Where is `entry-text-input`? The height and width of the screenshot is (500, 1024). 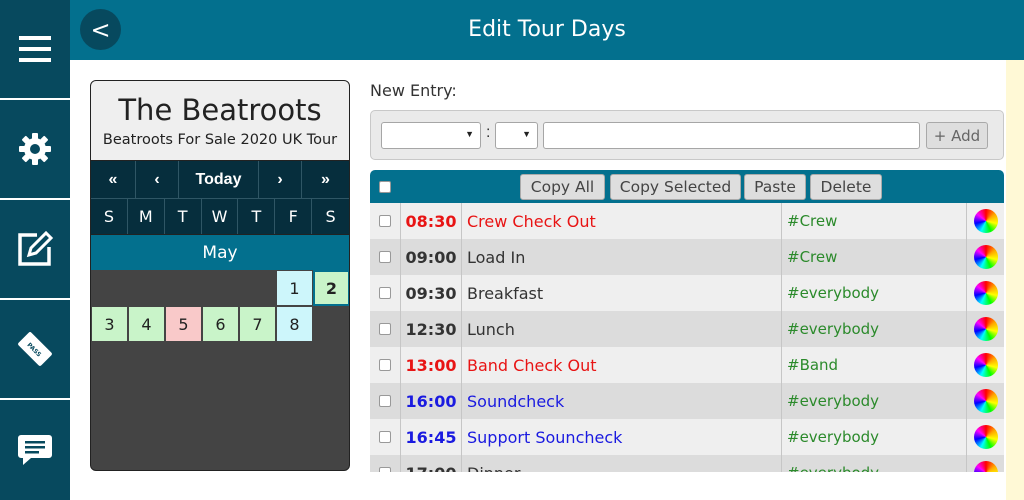 entry-text-input is located at coordinates (731, 135).